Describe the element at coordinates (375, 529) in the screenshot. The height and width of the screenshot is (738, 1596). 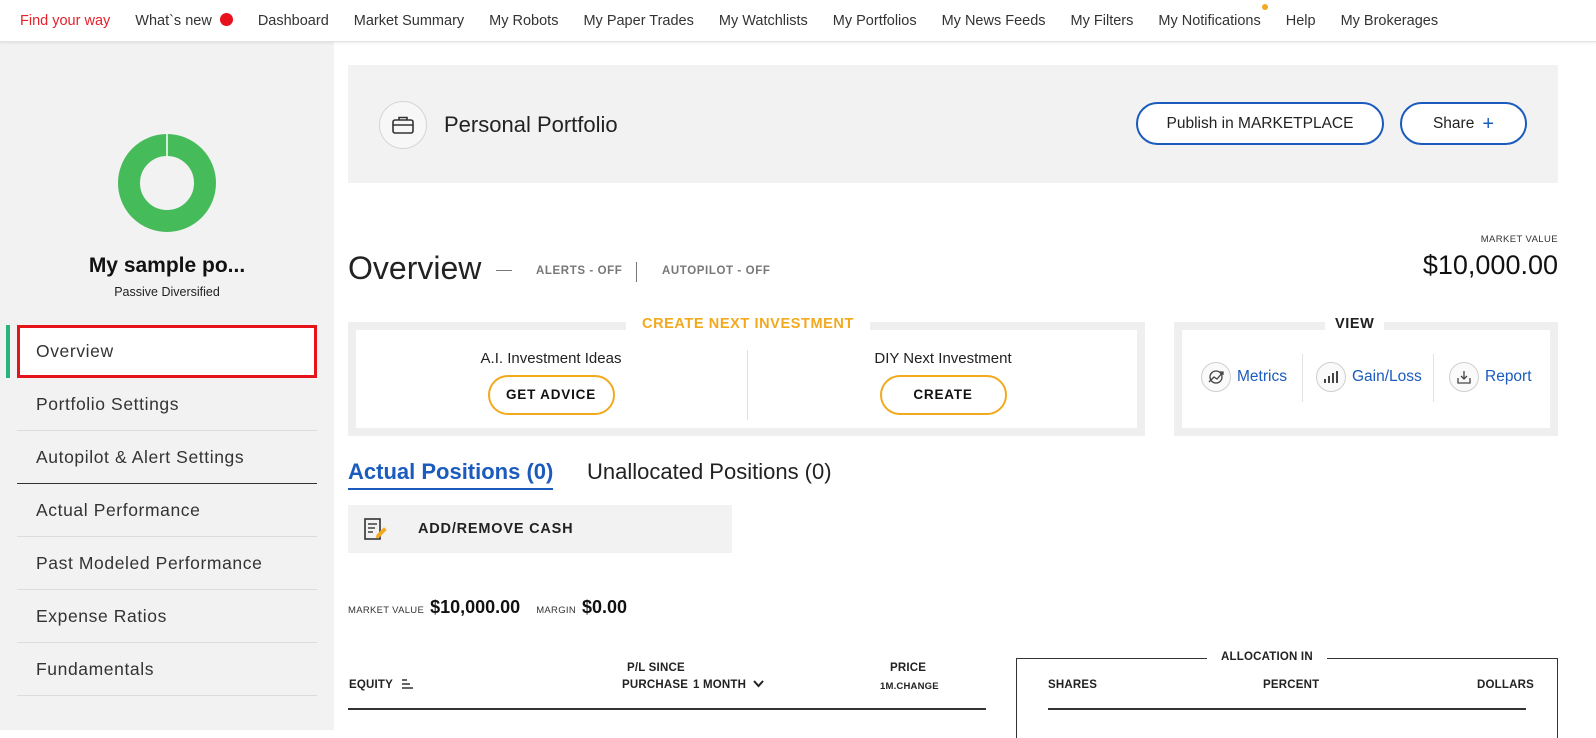
I see `edit-document-icon` at that location.